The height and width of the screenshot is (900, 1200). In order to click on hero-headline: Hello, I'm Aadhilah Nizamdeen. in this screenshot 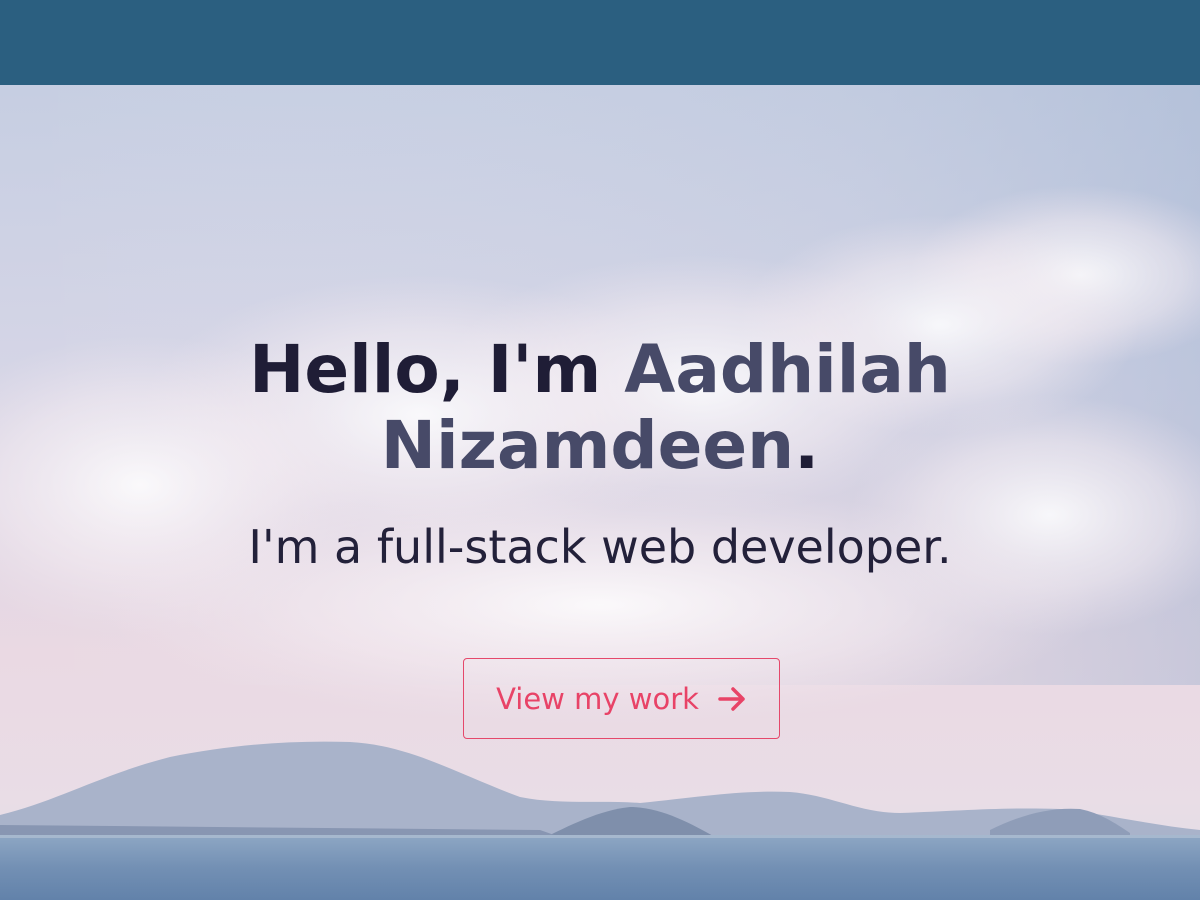, I will do `click(600, 408)`.